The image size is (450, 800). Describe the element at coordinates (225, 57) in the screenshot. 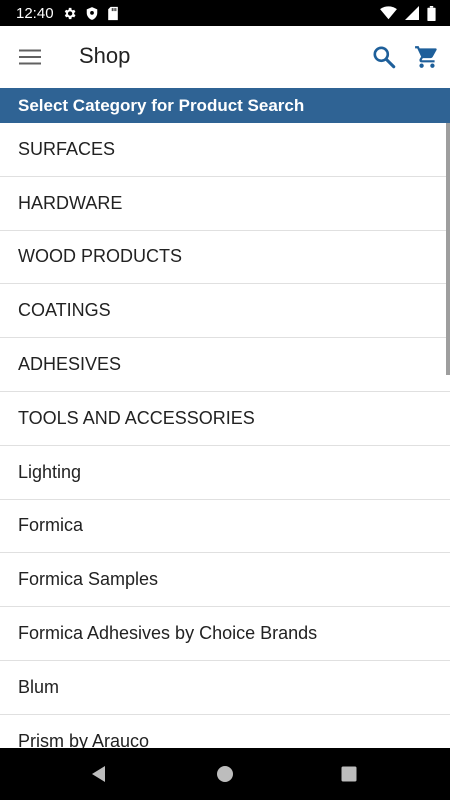

I see `app-bar: Shop` at that location.